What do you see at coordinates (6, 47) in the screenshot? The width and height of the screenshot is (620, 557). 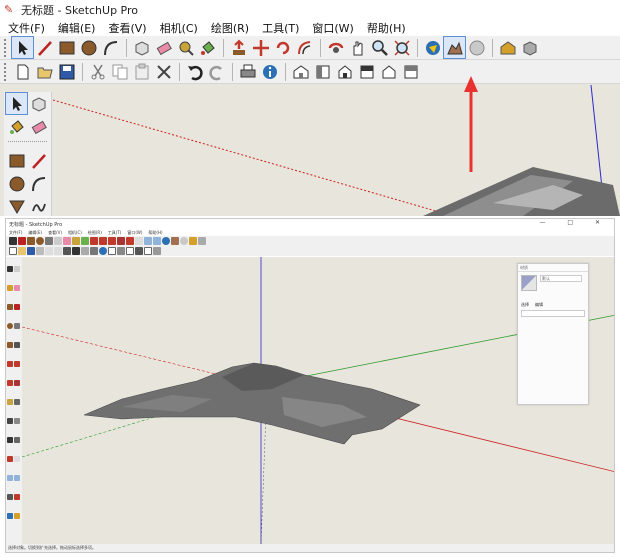 I see `toolbar-grip` at bounding box center [6, 47].